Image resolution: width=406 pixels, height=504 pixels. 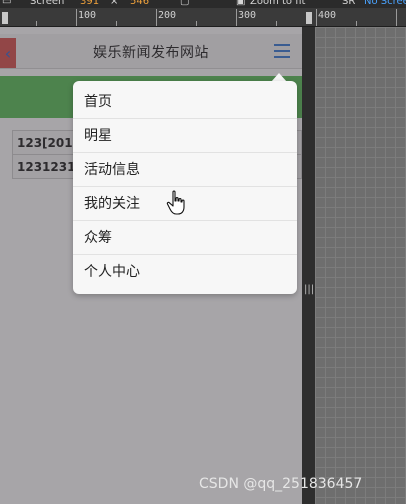 I want to click on menu-item-crowdfunding: 众筹, so click(x=185, y=238).